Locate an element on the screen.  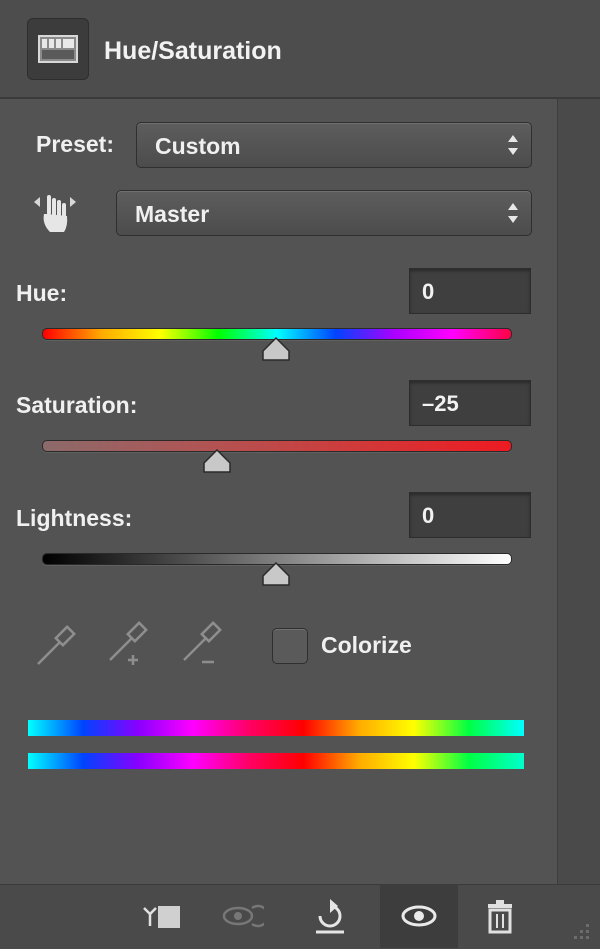
panel-scrollbar is located at coordinates (578, 491).